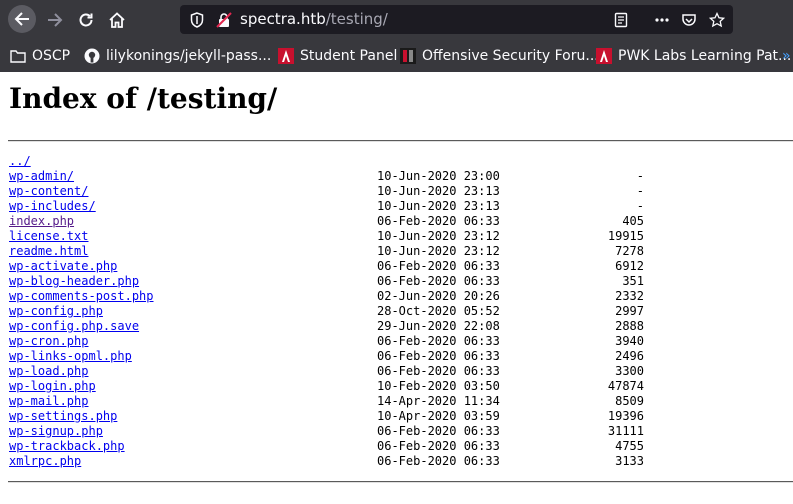  Describe the element at coordinates (56, 431) in the screenshot. I see `file-link: wp-signup.php` at that location.